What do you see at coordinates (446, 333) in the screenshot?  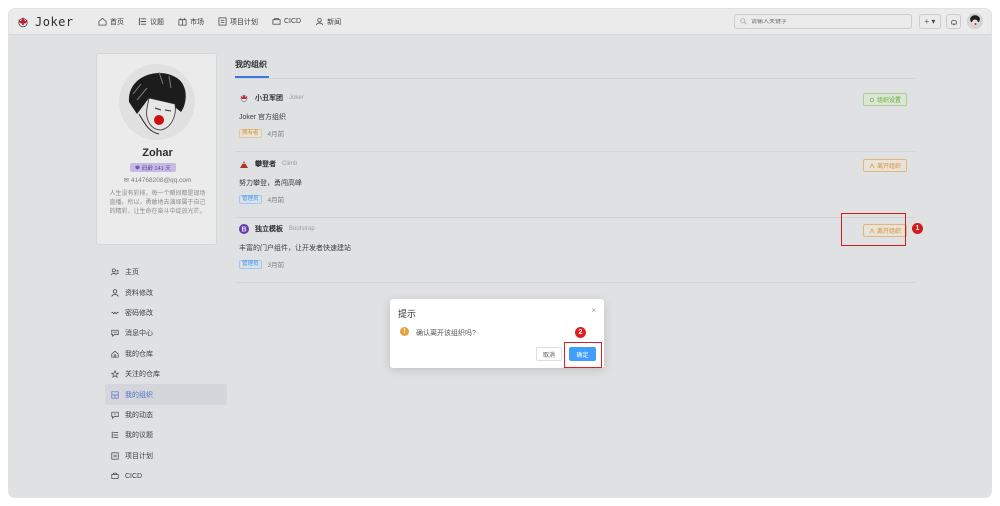 I see `dialog-message: 确认离开该组织吗?` at bounding box center [446, 333].